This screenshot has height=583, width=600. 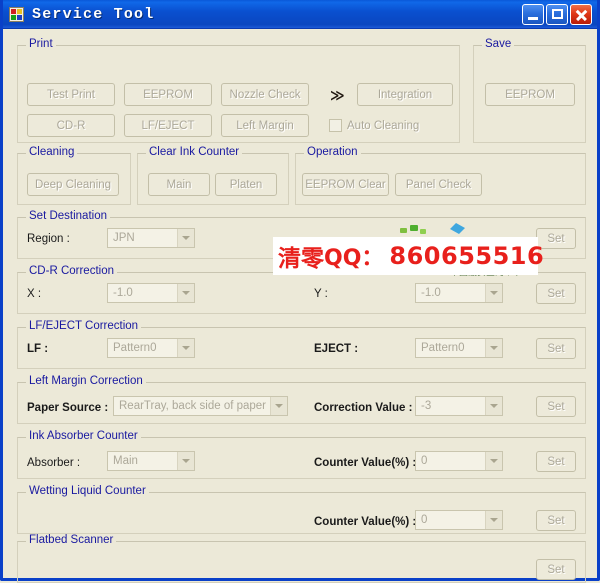 What do you see at coordinates (556, 461) in the screenshot?
I see `ink-absorber-set-button: Set` at bounding box center [556, 461].